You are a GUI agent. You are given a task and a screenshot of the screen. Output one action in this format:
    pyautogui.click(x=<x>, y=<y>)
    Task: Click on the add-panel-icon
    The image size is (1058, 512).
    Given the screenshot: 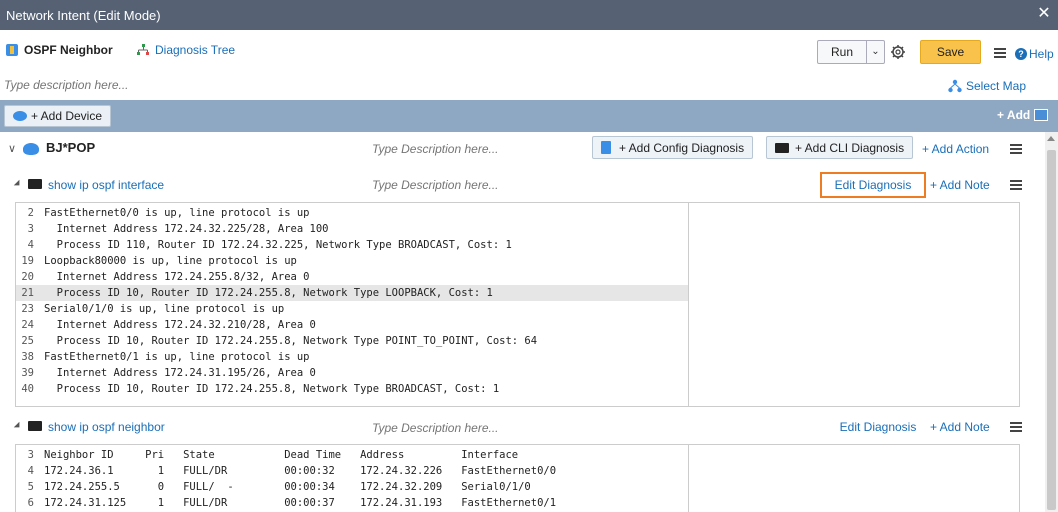 What is the action you would take?
    pyautogui.click(x=1041, y=115)
    